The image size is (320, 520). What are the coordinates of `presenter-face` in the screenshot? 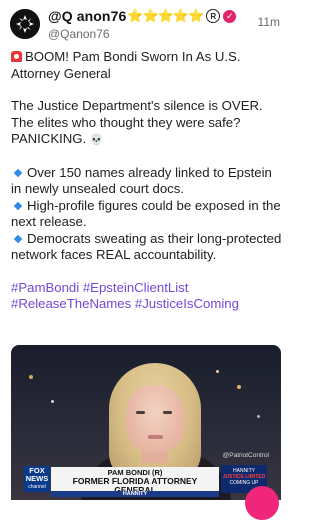 It's located at (155, 419).